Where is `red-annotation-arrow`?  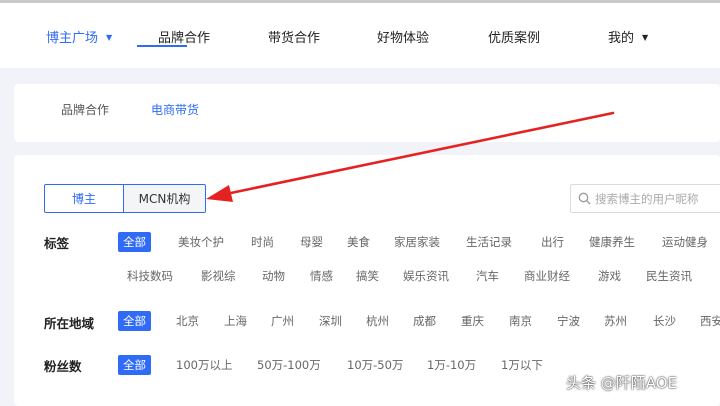
red-annotation-arrow is located at coordinates (410, 156).